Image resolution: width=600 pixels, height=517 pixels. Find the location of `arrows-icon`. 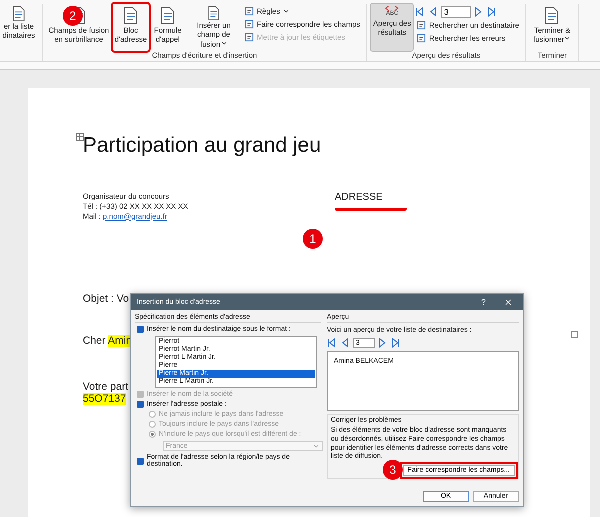

arrows-icon is located at coordinates (392, 8).